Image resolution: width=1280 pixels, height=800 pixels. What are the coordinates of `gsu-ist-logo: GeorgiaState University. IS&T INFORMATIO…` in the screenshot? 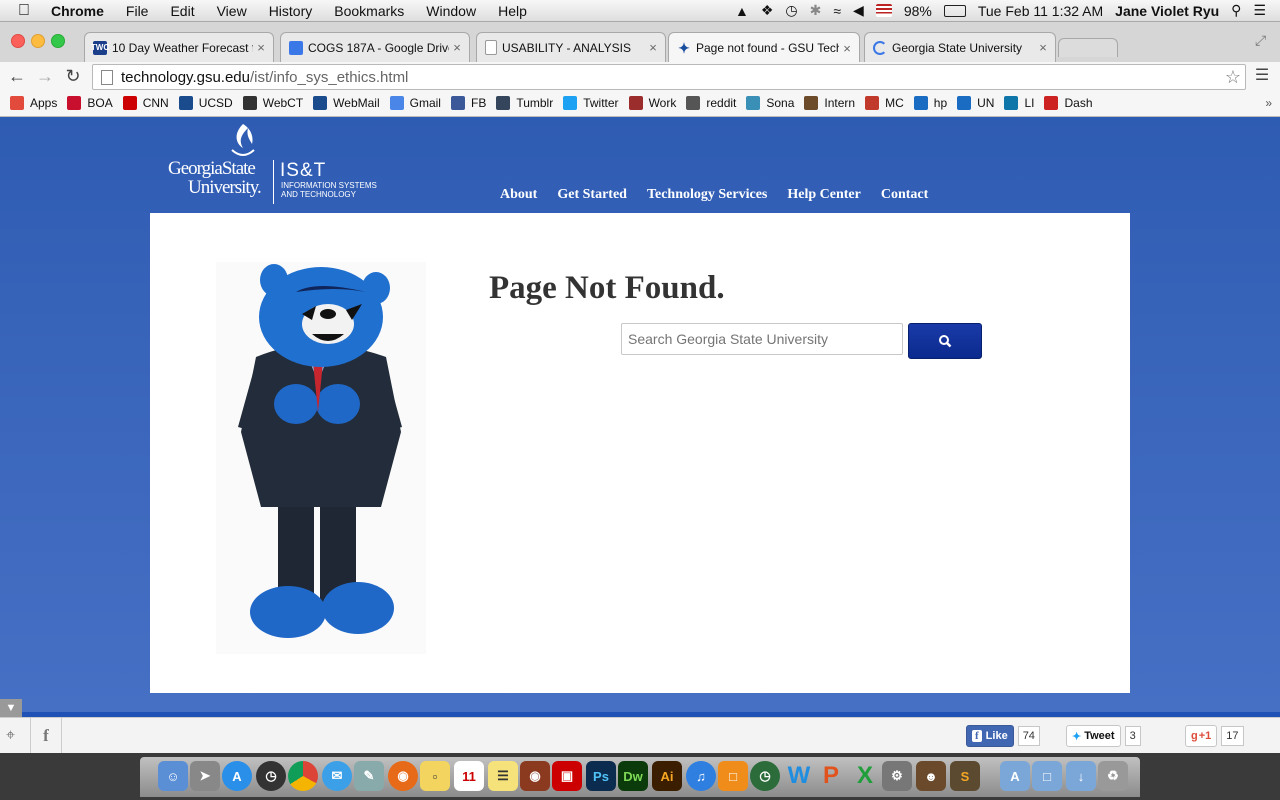 It's located at (278, 164).